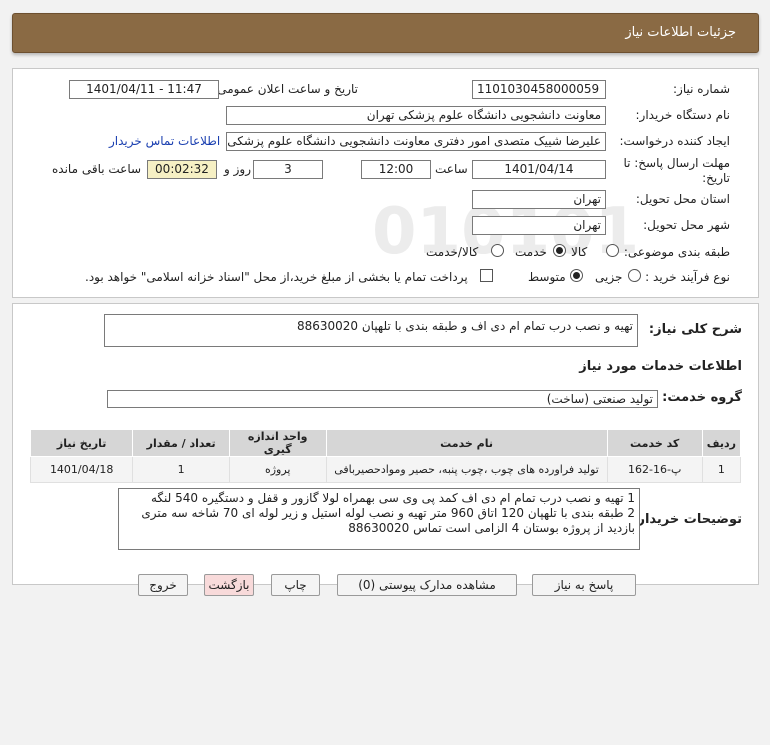 This screenshot has width=770, height=745. What do you see at coordinates (285, 89) in the screenshot?
I see `announce-label: تاریخ و ساعت اعلان عمومی:` at bounding box center [285, 89].